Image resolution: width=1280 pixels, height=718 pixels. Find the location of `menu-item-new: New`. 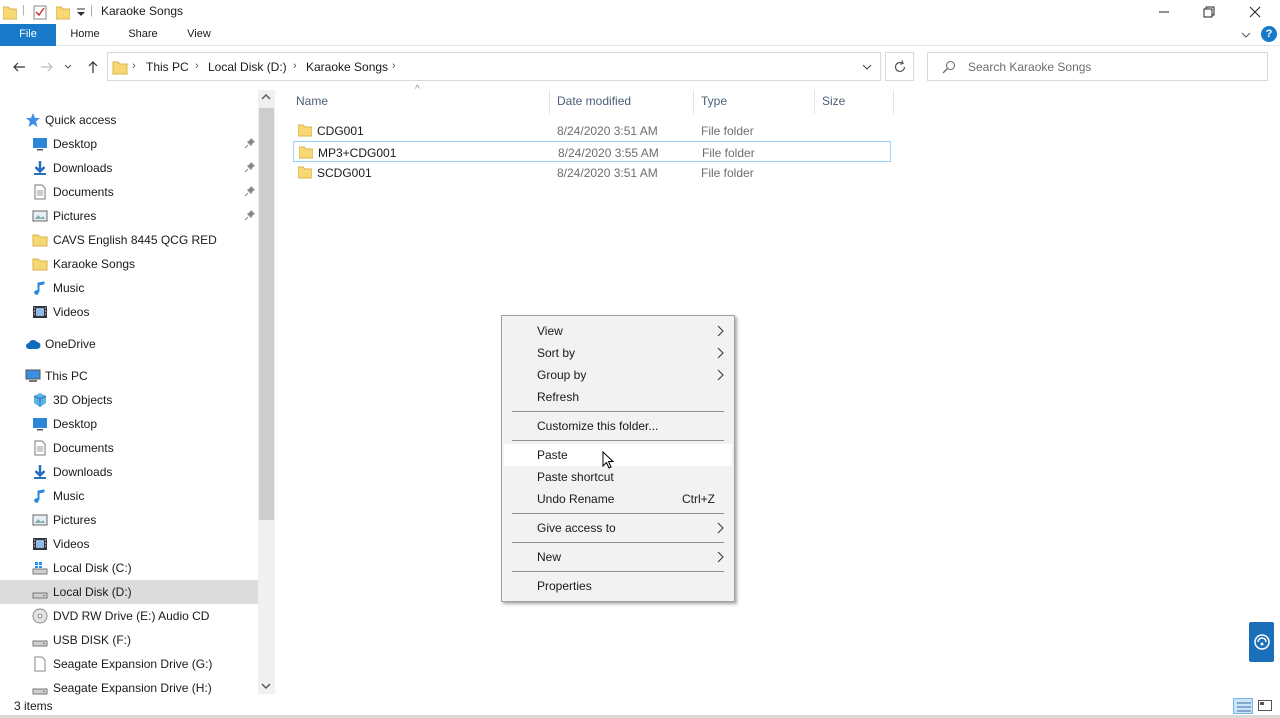

menu-item-new: New is located at coordinates (618, 557).